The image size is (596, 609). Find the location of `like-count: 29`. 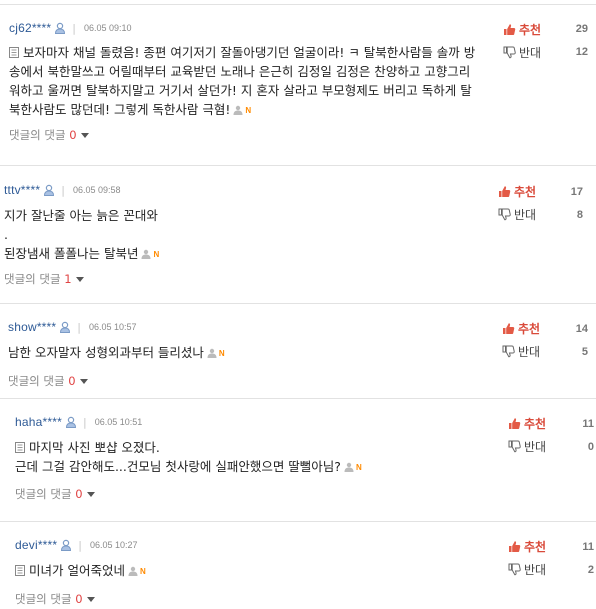

like-count: 29 is located at coordinates (581, 29).